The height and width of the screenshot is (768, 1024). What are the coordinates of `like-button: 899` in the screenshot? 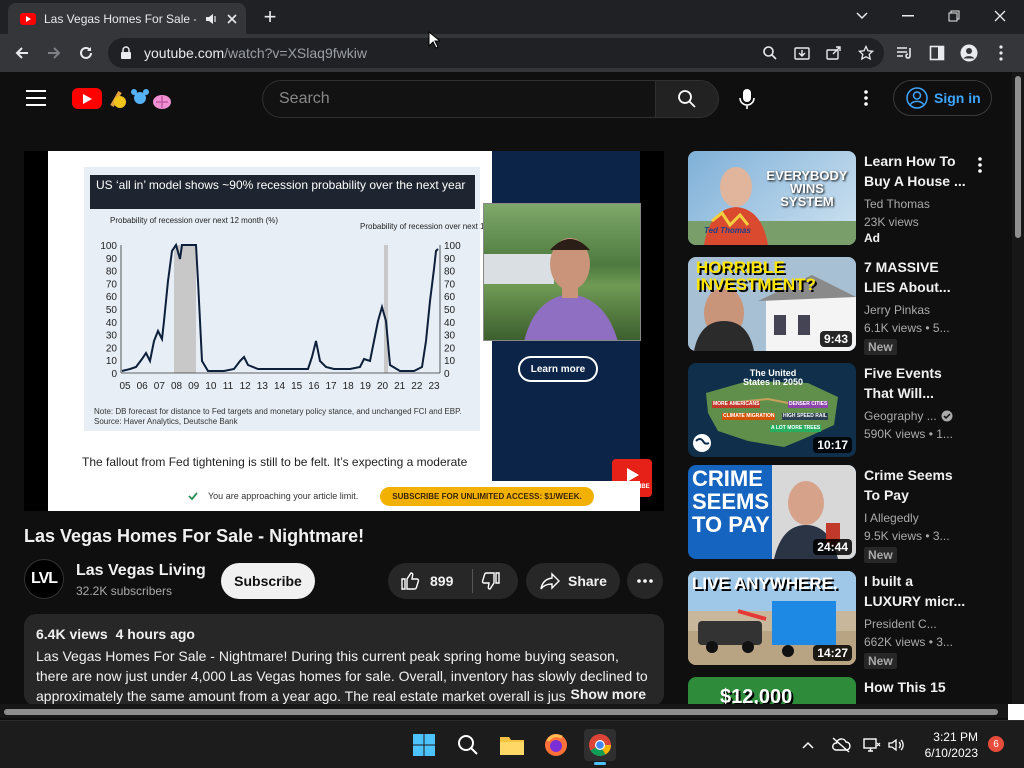 It's located at (430, 581).